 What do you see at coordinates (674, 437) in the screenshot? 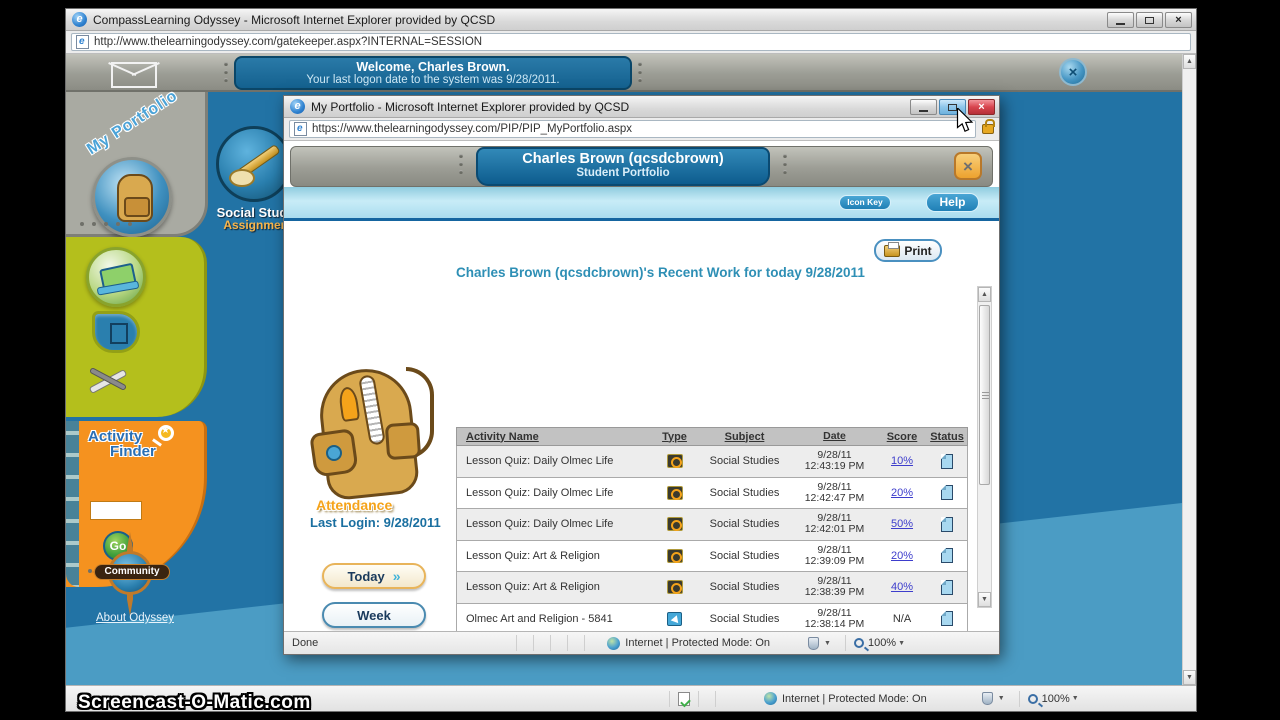
I see `column-header-type: Type` at bounding box center [674, 437].